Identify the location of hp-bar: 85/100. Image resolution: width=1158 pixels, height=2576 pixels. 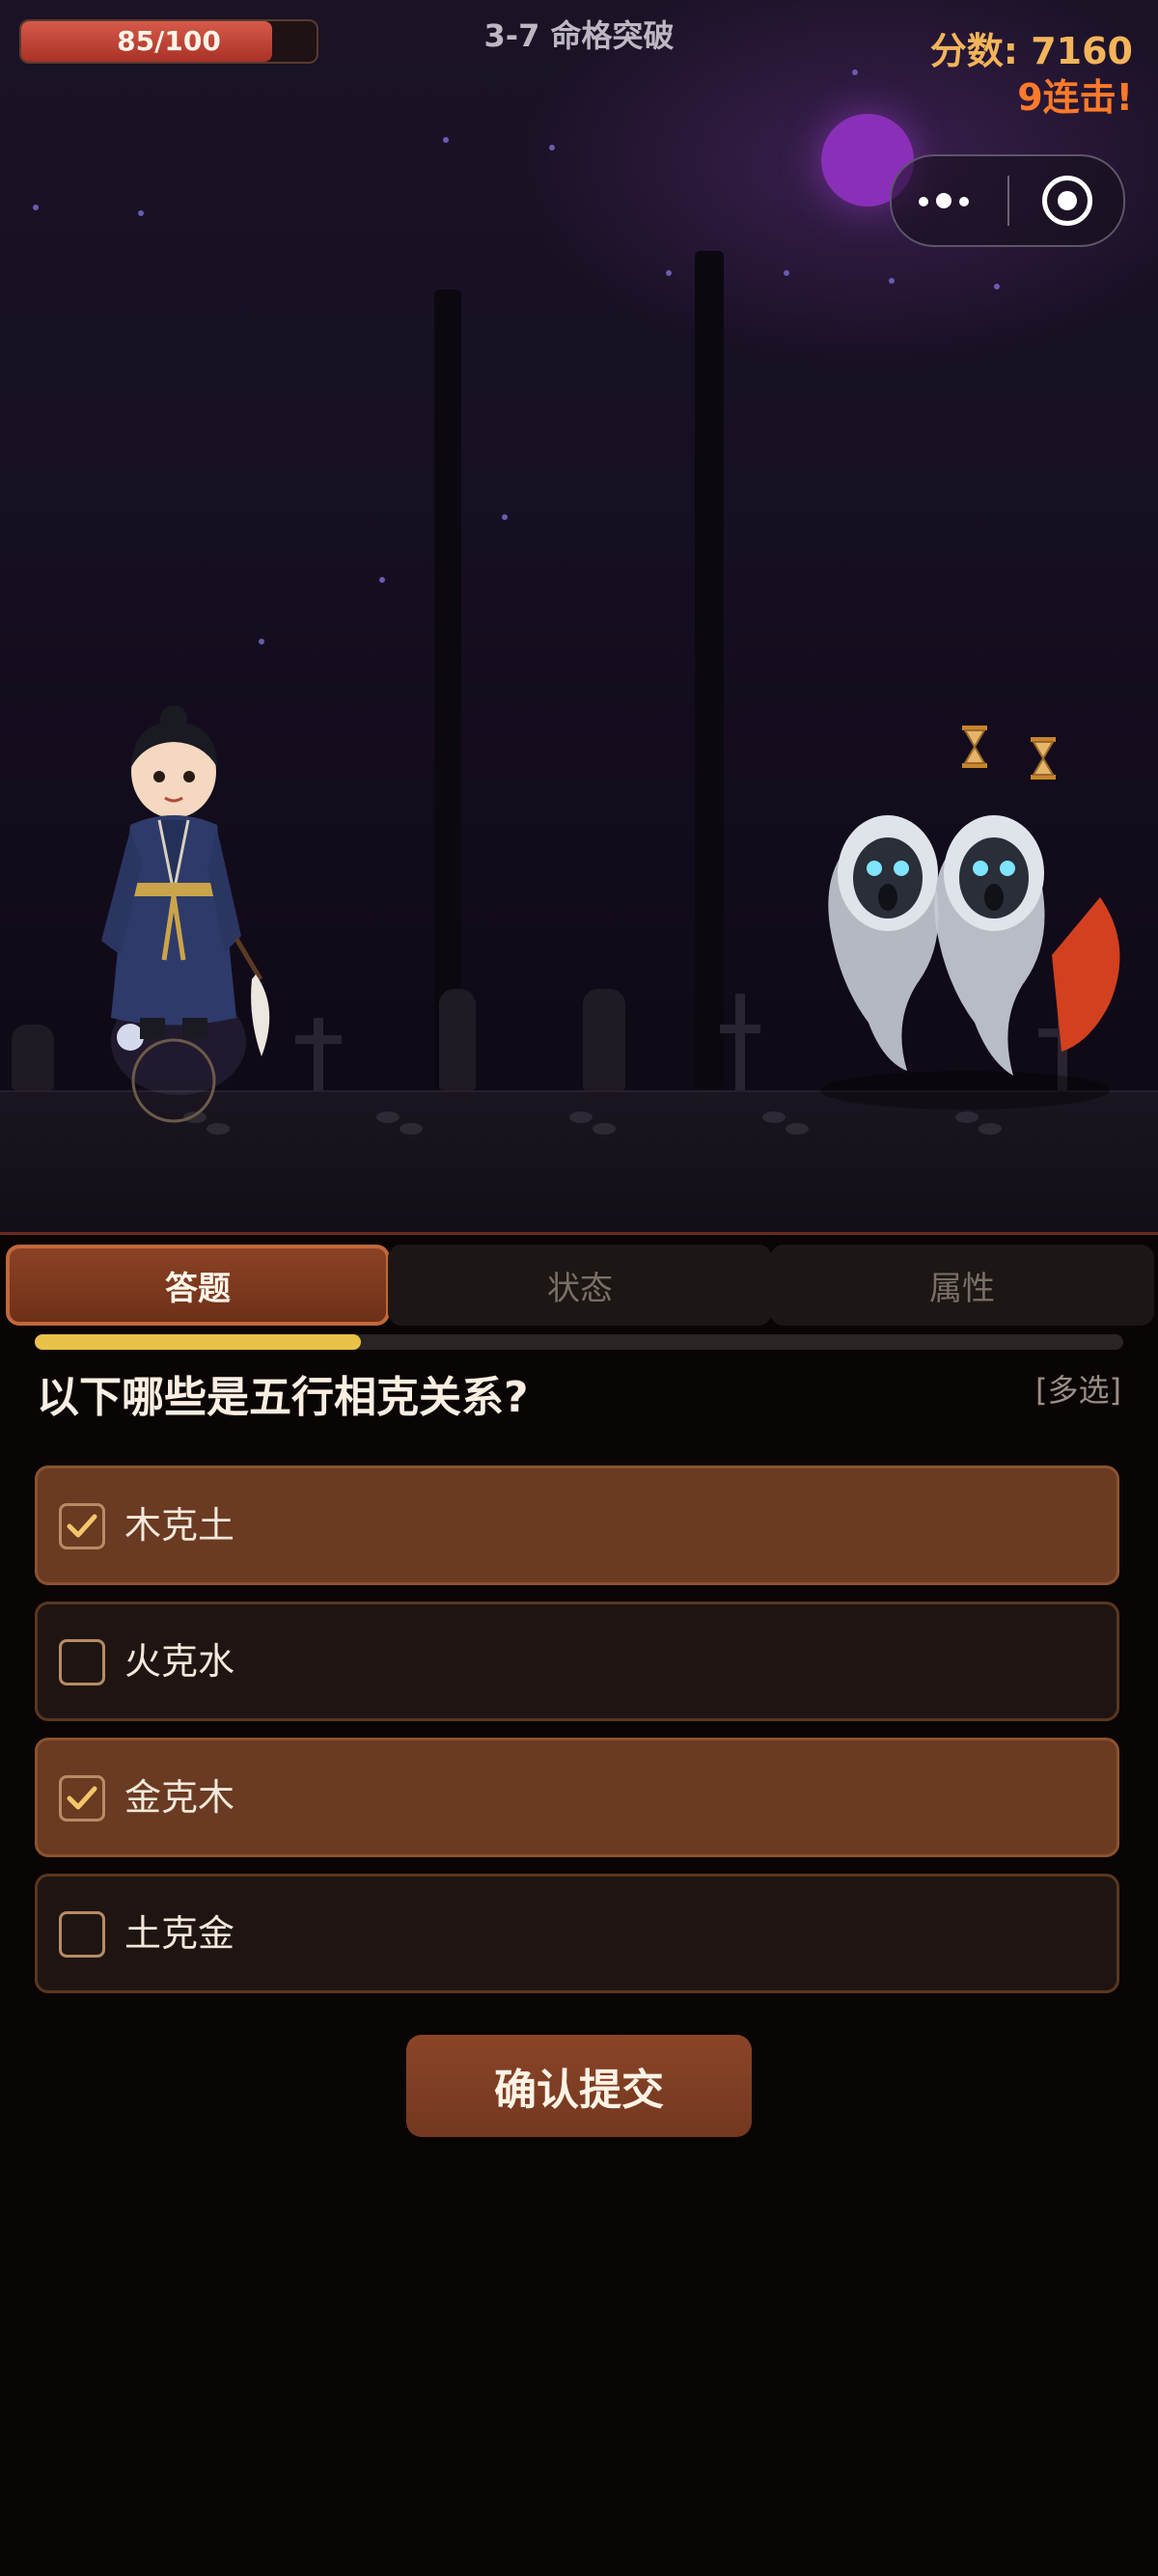
(168, 42).